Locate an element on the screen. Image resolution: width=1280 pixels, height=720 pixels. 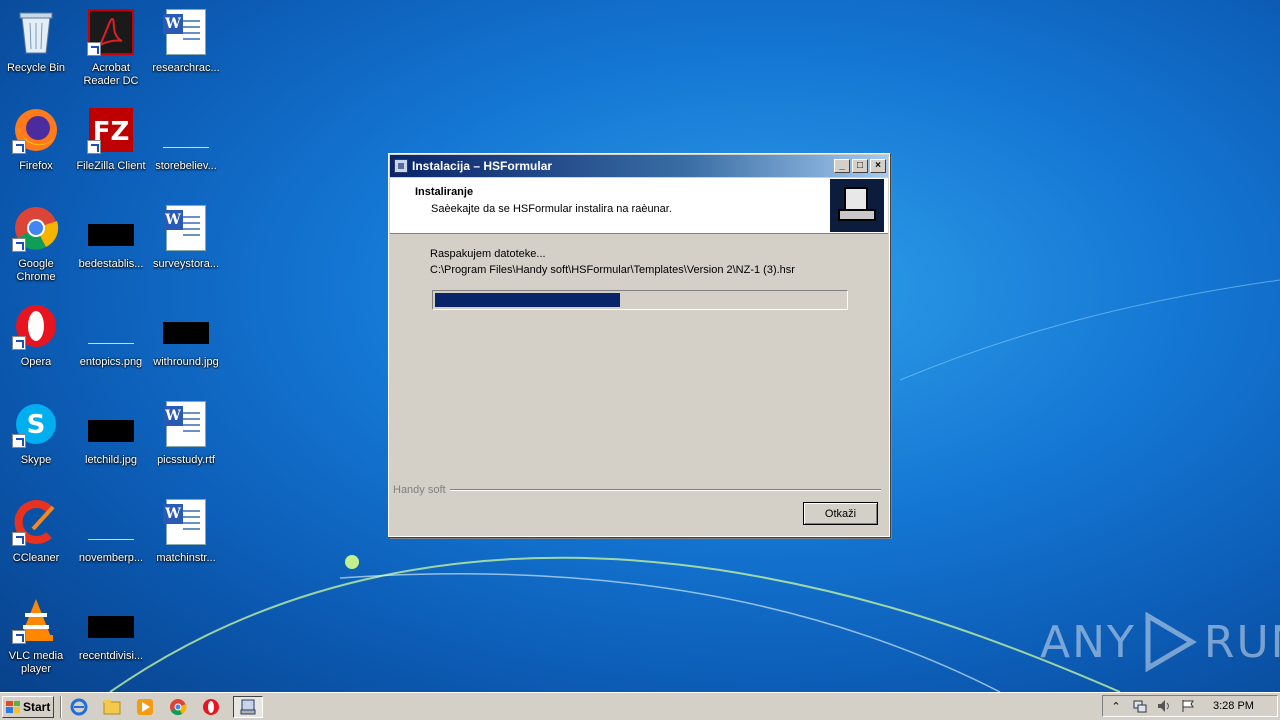
desktop-icon-label: Recycle Bin is located at coordinates (36, 68).